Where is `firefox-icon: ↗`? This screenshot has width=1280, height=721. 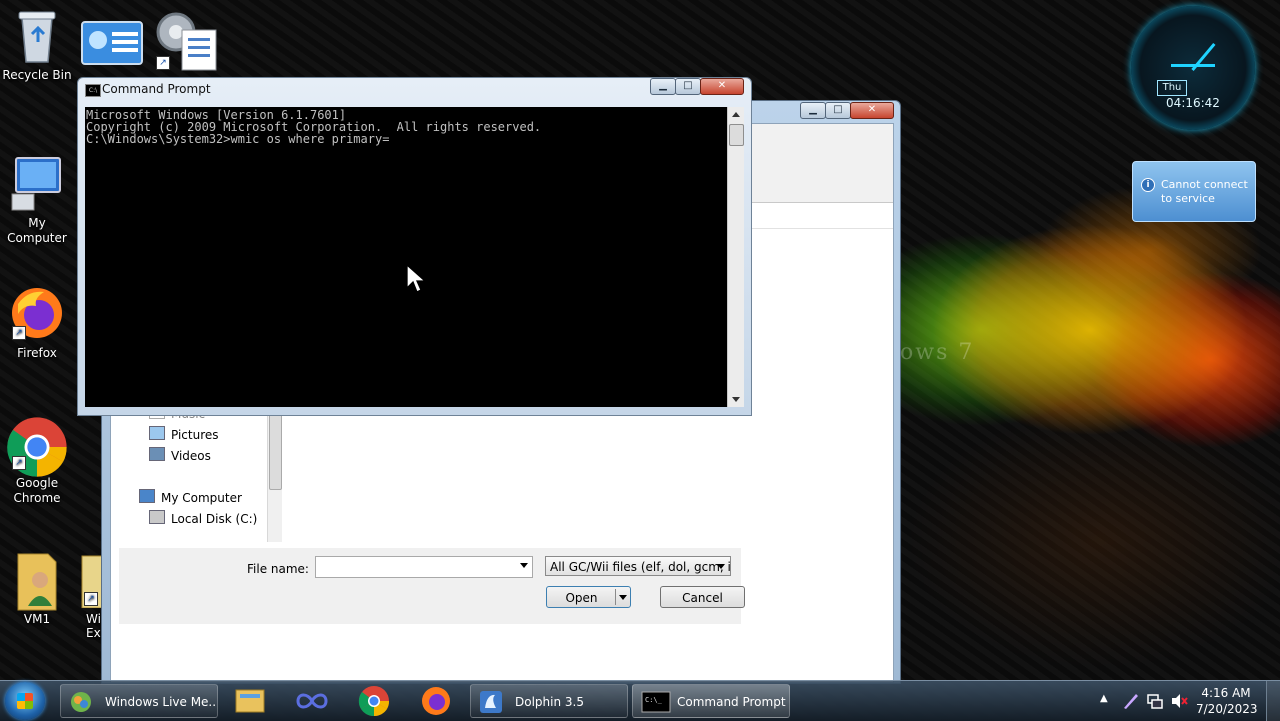 firefox-icon: ↗ is located at coordinates (37, 313).